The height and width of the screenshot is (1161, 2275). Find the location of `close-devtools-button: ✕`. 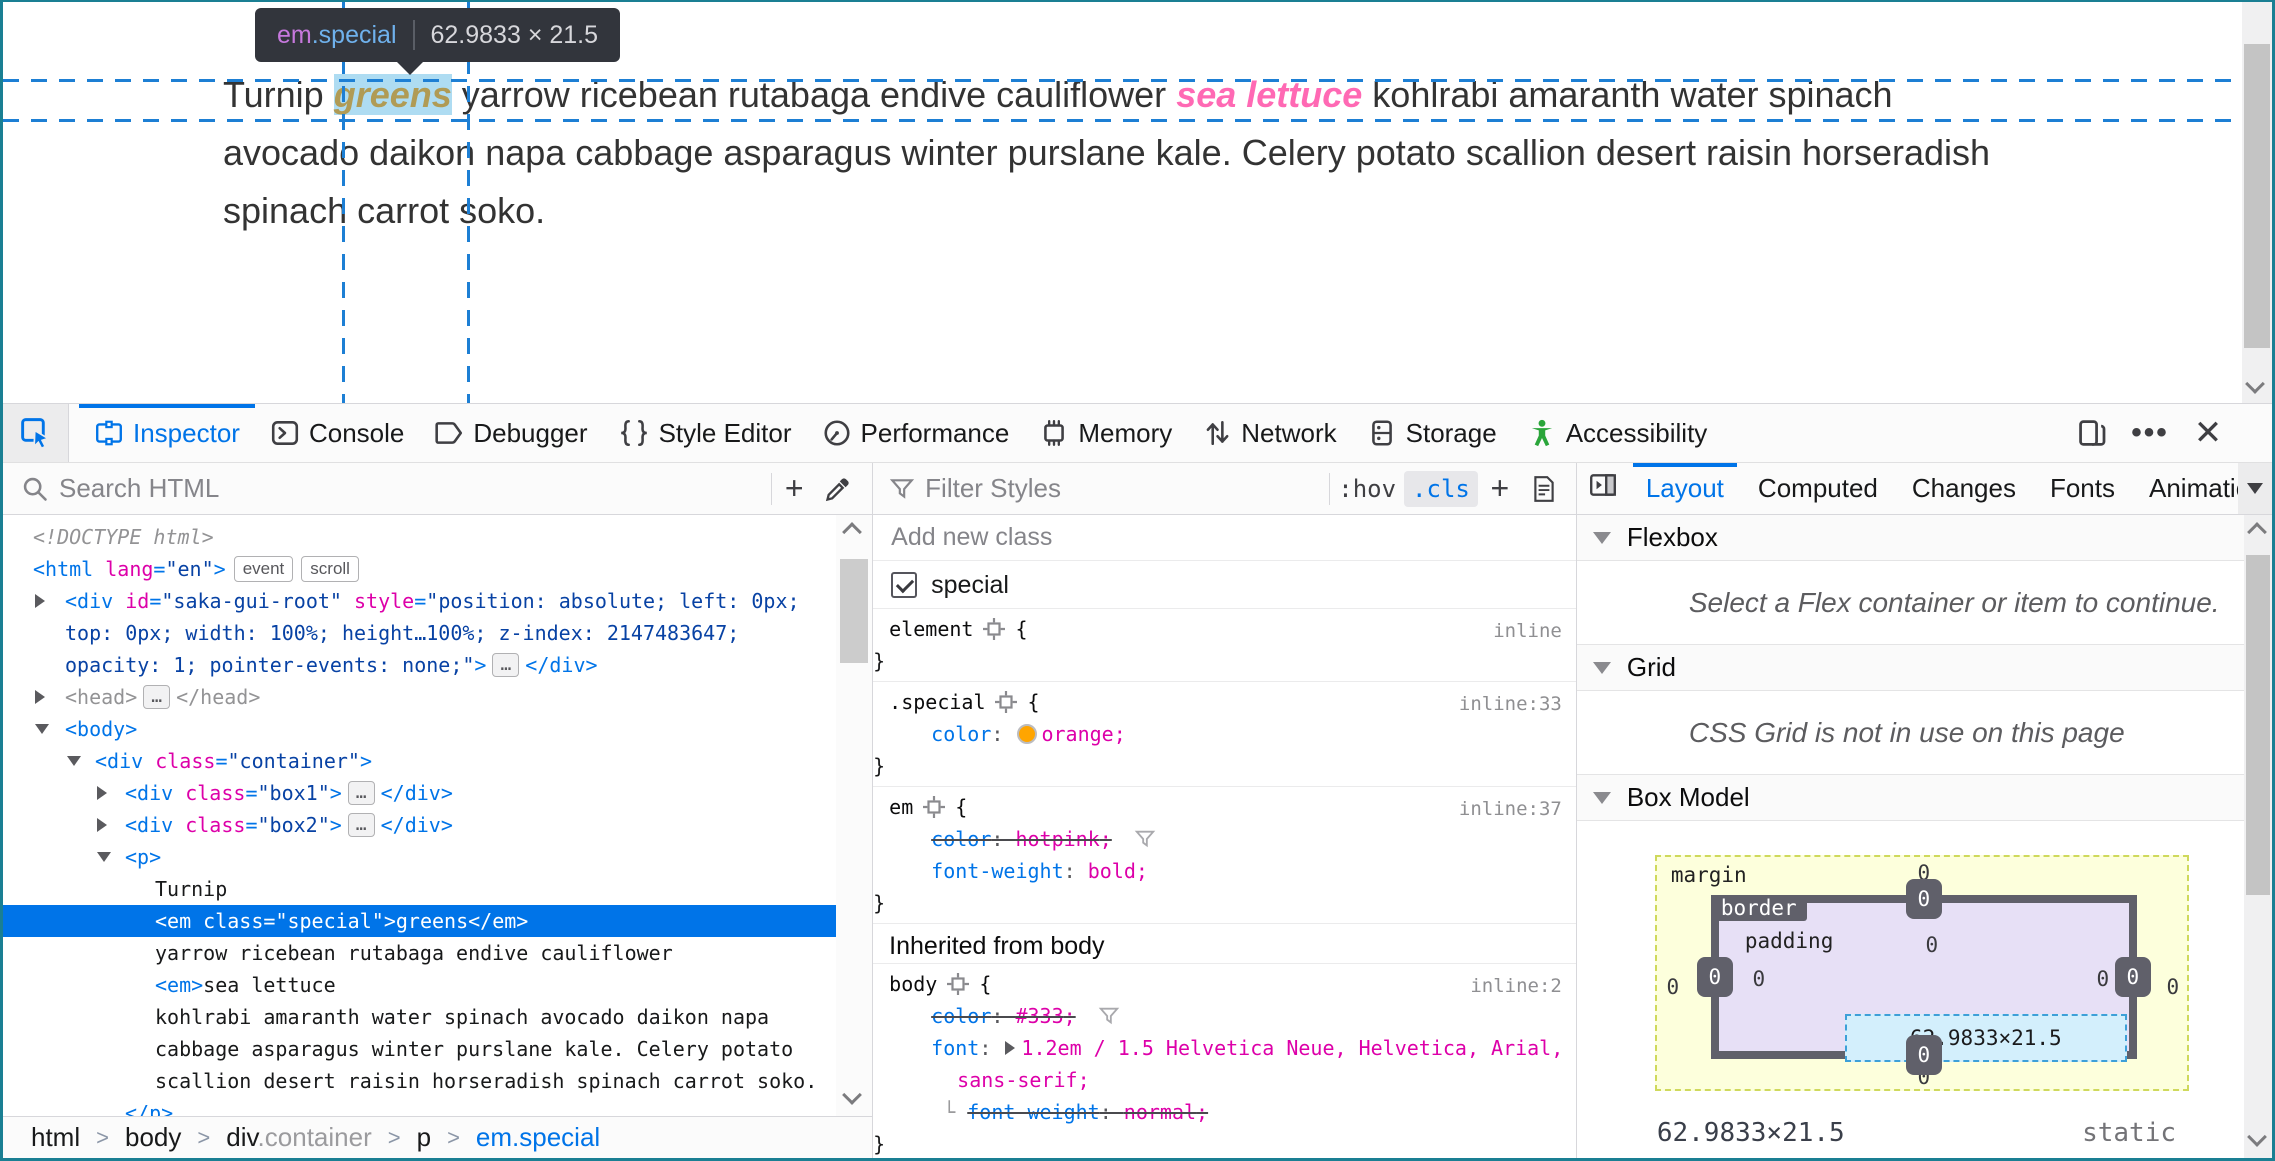

close-devtools-button: ✕ is located at coordinates (2208, 433).